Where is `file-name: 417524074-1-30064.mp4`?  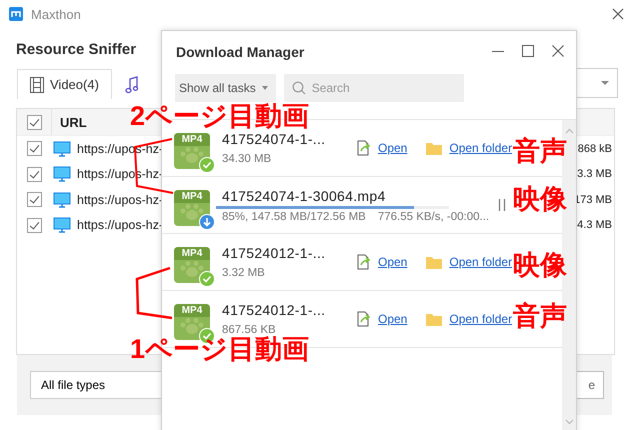
file-name: 417524074-1-30064.mp4 is located at coordinates (304, 196).